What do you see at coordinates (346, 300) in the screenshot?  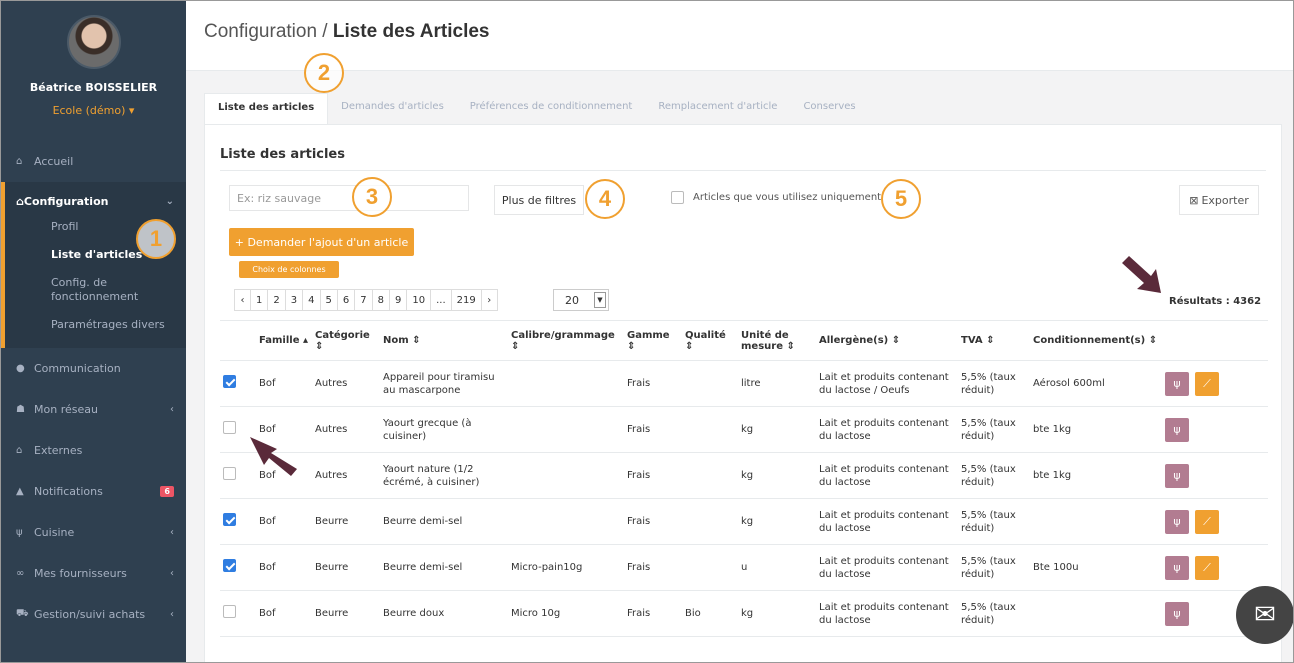 I see `page-link: 6` at bounding box center [346, 300].